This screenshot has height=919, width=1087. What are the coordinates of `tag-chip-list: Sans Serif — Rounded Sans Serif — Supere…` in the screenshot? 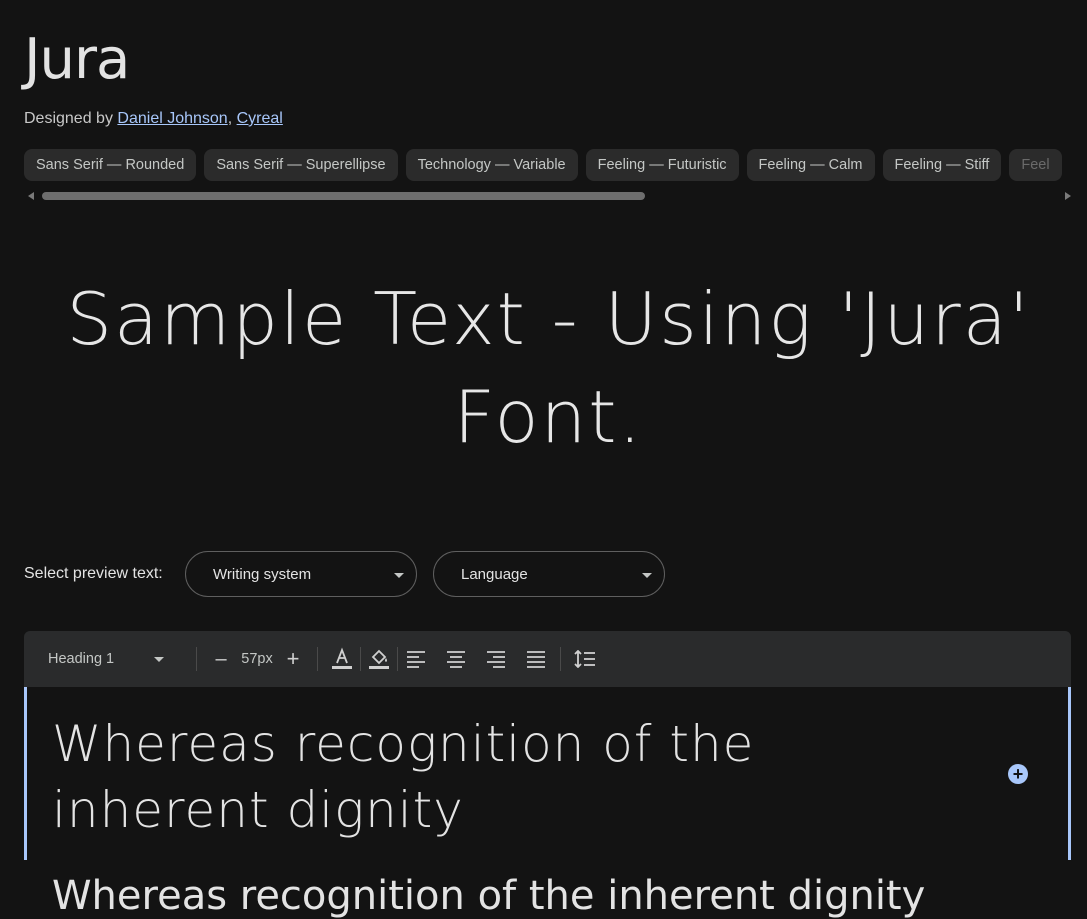 It's located at (555, 165).